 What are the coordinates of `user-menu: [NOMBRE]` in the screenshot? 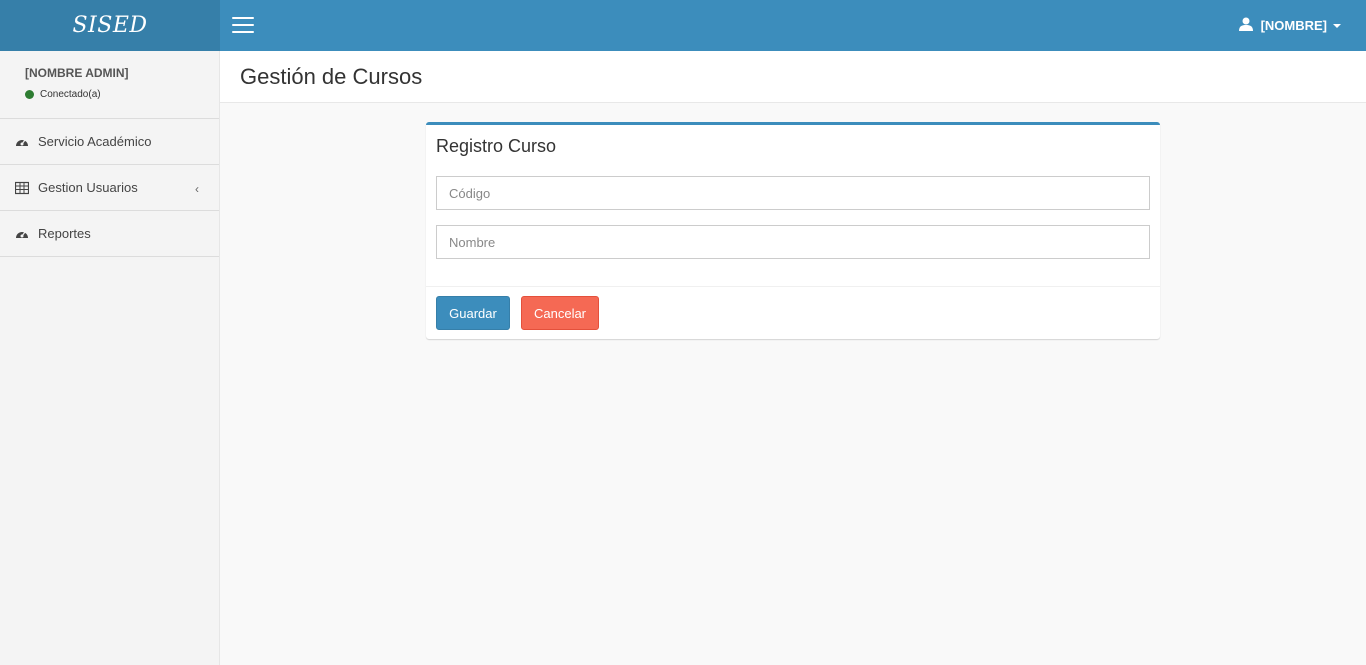 It's located at (1289, 25).